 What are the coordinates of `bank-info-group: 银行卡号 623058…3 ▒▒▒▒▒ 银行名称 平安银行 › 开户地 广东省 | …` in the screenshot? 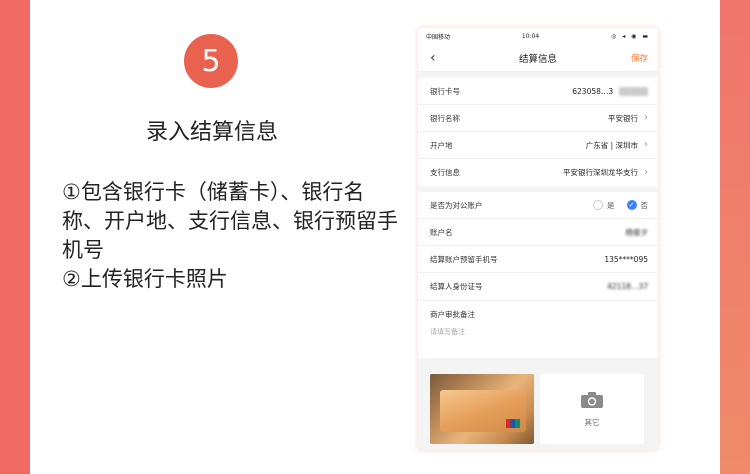 It's located at (538, 132).